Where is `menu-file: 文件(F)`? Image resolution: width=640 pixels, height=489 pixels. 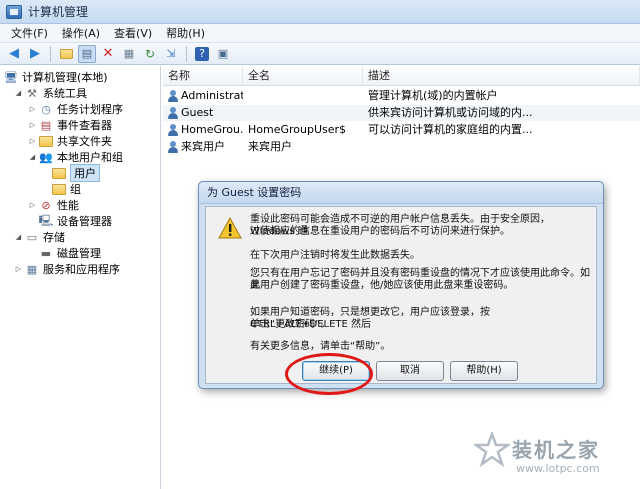
menu-file: 文件(F) is located at coordinates (29, 33).